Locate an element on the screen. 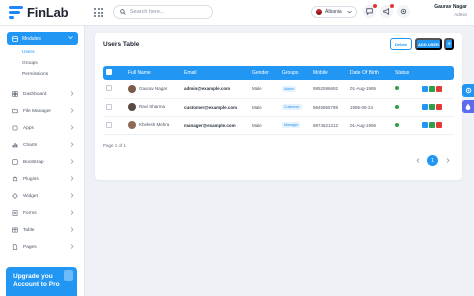 The image size is (474, 296). column-header: Date Of Birth is located at coordinates (369, 73).